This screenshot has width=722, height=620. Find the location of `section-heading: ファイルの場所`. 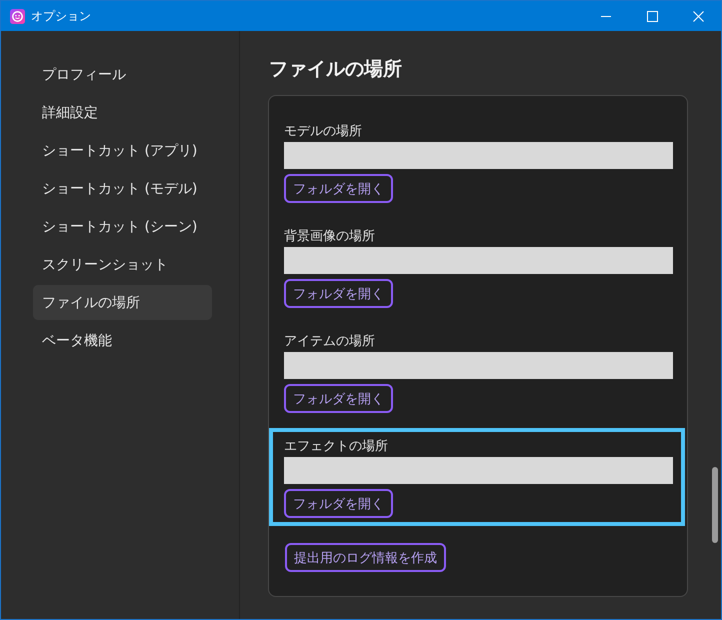

section-heading: ファイルの場所 is located at coordinates (336, 69).